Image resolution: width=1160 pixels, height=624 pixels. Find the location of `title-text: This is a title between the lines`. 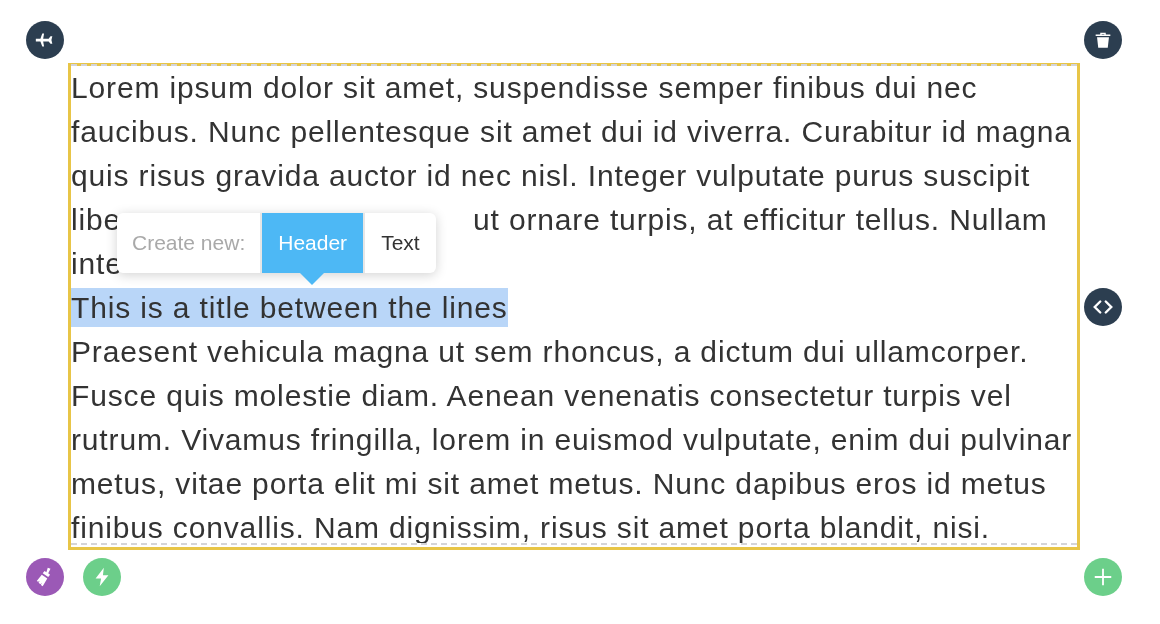

title-text: This is a title between the lines is located at coordinates (289, 307).